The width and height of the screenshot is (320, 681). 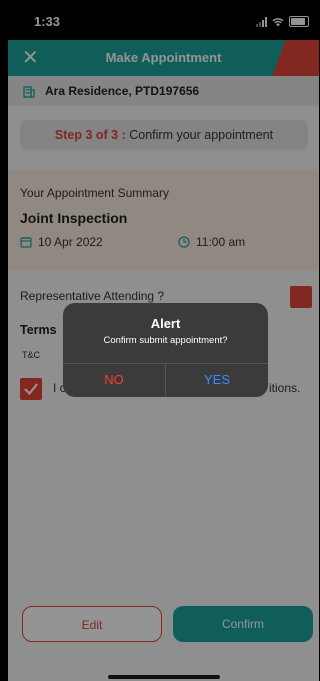 I want to click on alert-no-button: NO, so click(x=114, y=380).